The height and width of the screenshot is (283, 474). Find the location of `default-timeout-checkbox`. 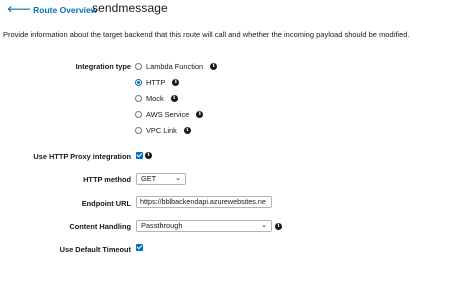

default-timeout-checkbox is located at coordinates (139, 247).